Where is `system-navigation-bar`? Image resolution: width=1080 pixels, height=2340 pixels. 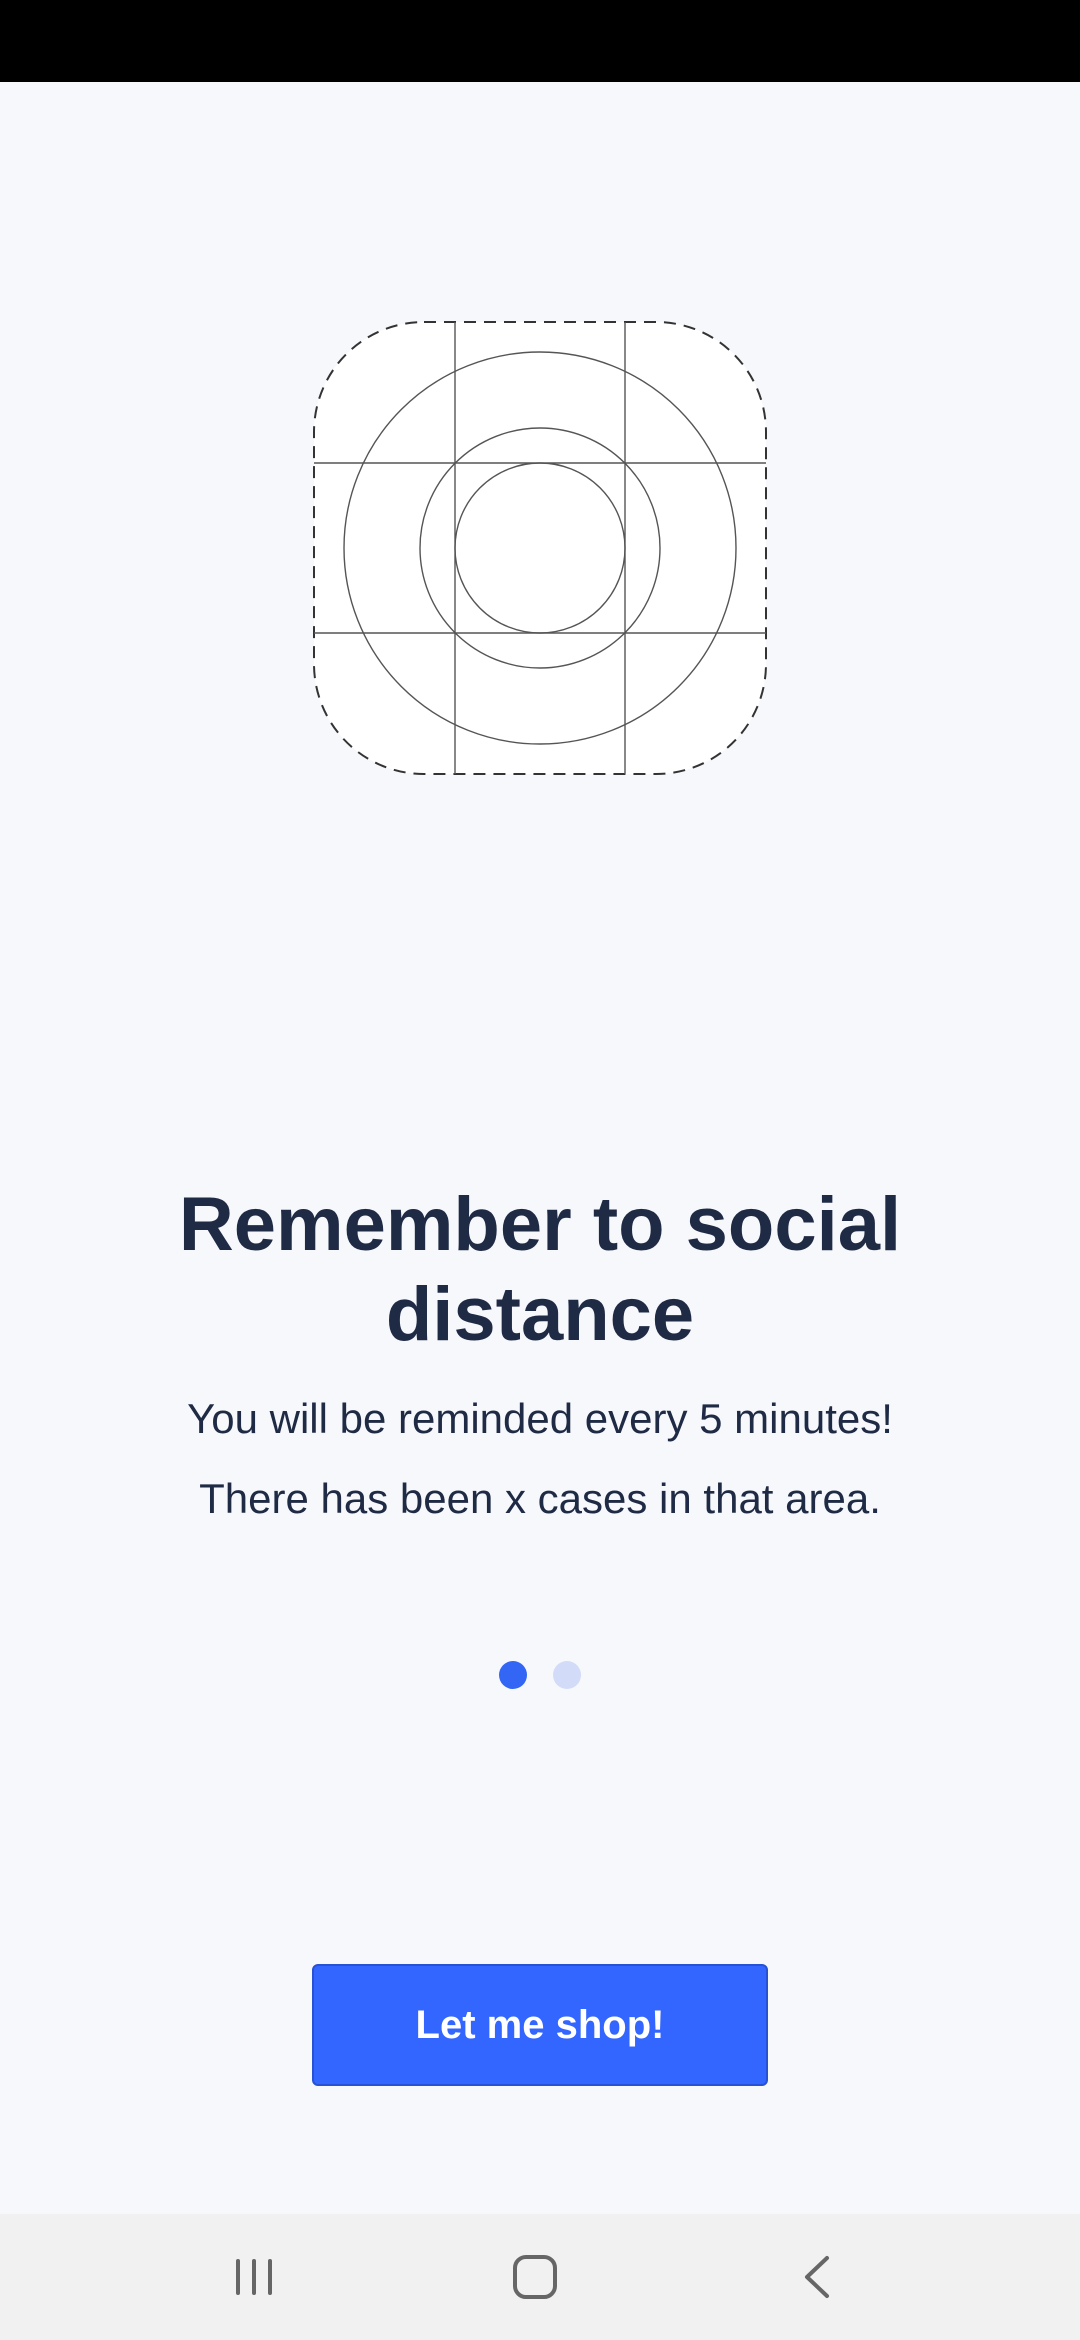
system-navigation-bar is located at coordinates (540, 2277).